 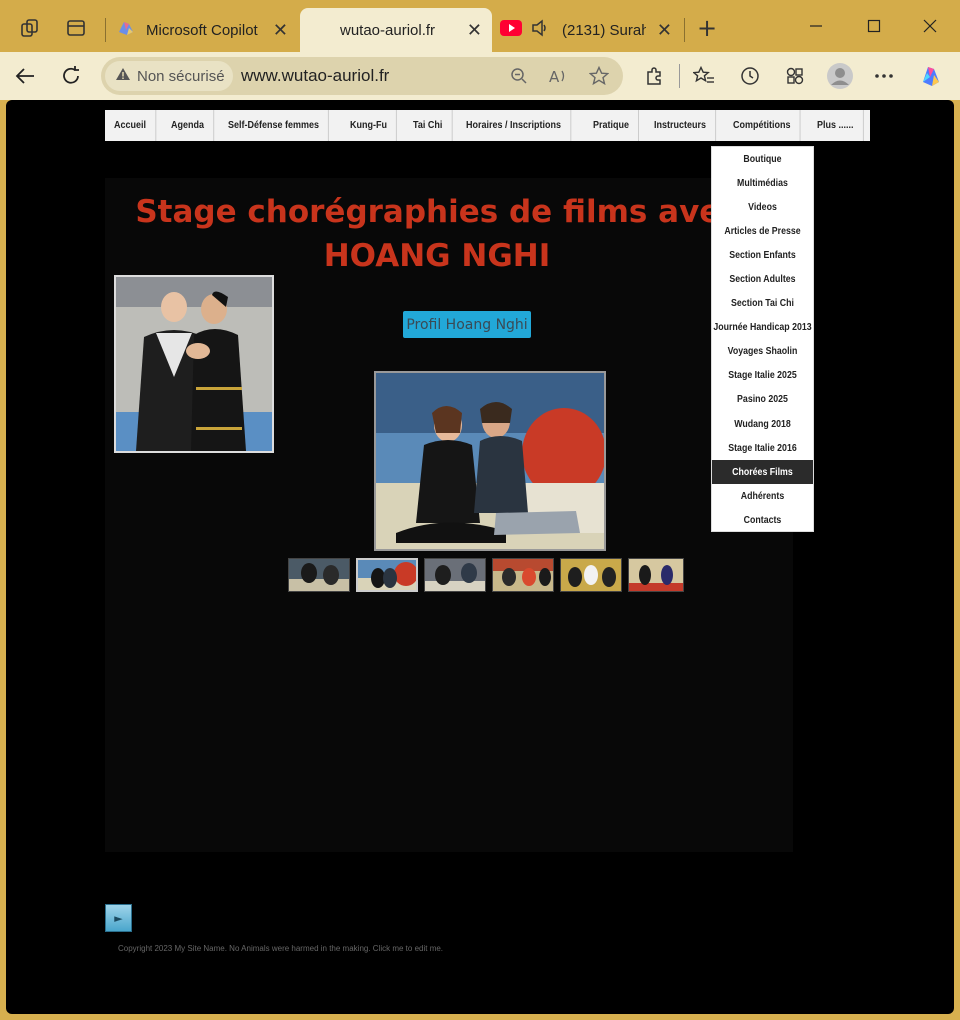 What do you see at coordinates (540, 30) in the screenshot?
I see `speaker-icon` at bounding box center [540, 30].